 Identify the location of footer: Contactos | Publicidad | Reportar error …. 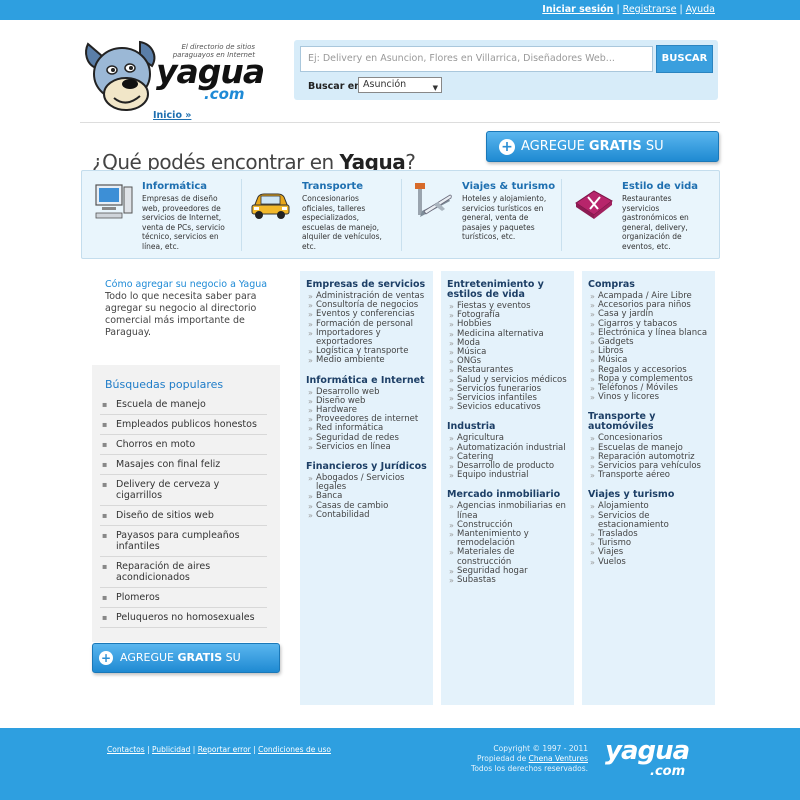
(400, 764).